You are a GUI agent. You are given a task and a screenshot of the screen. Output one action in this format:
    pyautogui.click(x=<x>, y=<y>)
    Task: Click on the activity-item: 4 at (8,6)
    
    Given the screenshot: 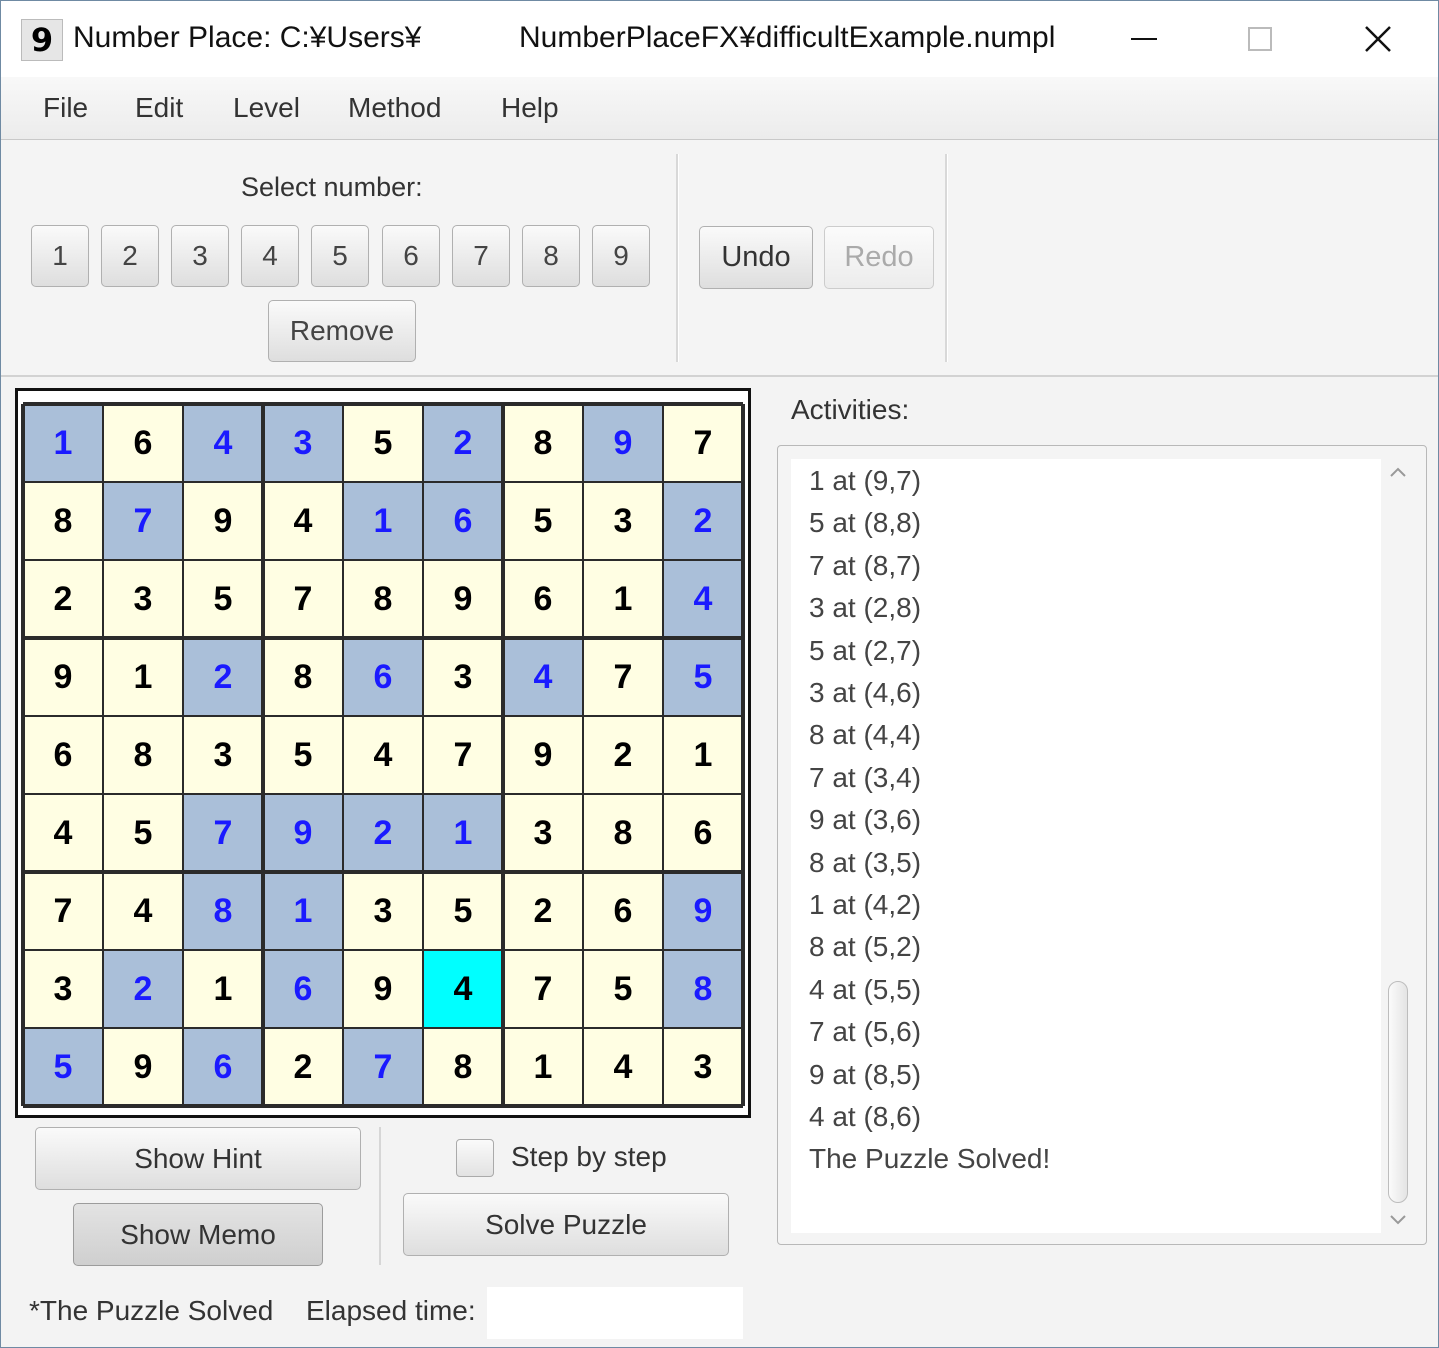 What is the action you would take?
    pyautogui.click(x=865, y=1117)
    